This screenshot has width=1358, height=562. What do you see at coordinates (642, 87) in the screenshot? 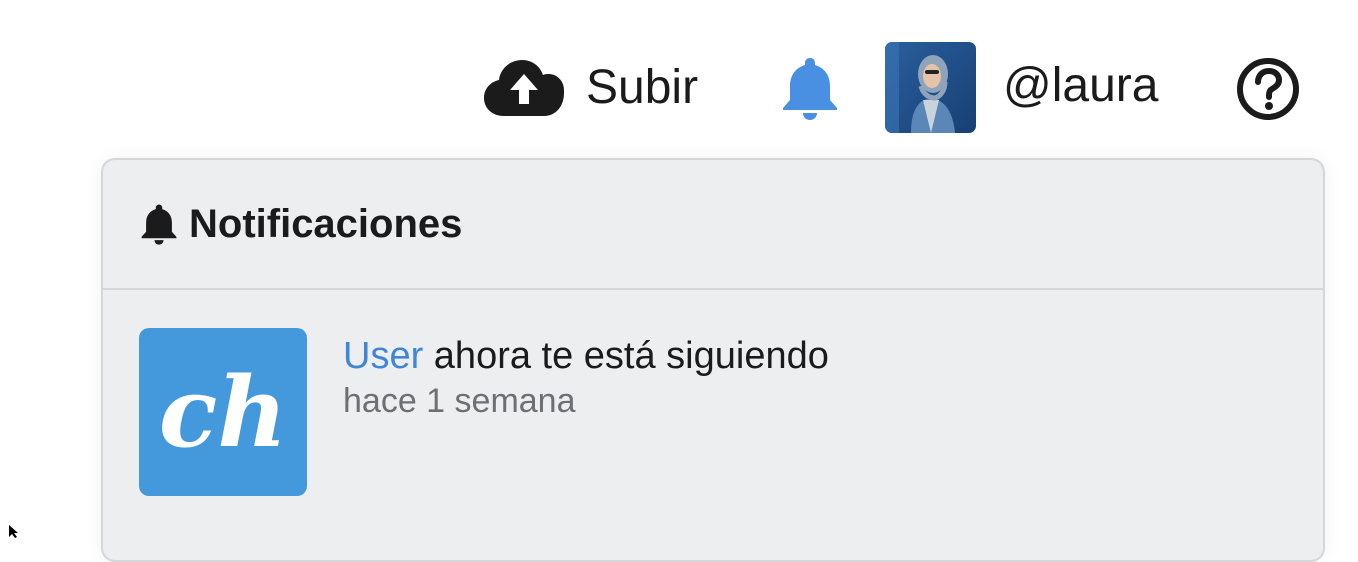
I see `upload-label: Subir` at bounding box center [642, 87].